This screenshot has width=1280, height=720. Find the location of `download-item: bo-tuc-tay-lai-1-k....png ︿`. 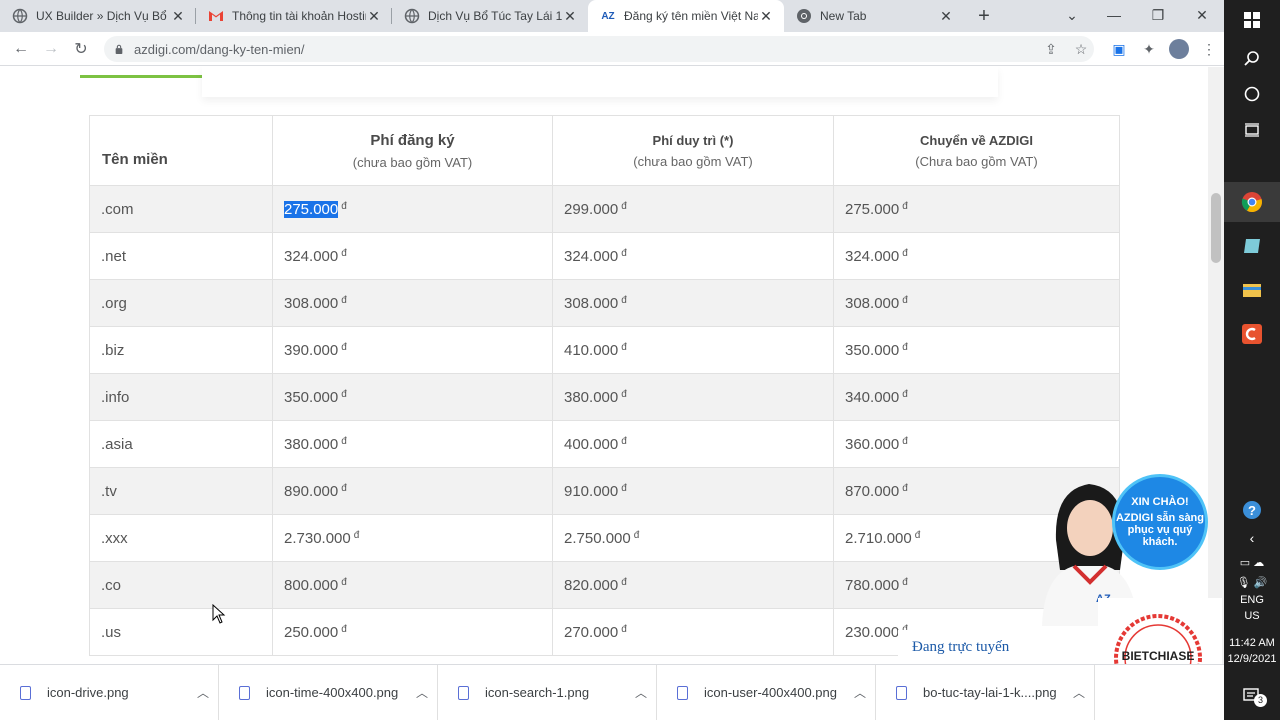

download-item: bo-tuc-tay-lai-1-k....png ︿ is located at coordinates (985, 692).